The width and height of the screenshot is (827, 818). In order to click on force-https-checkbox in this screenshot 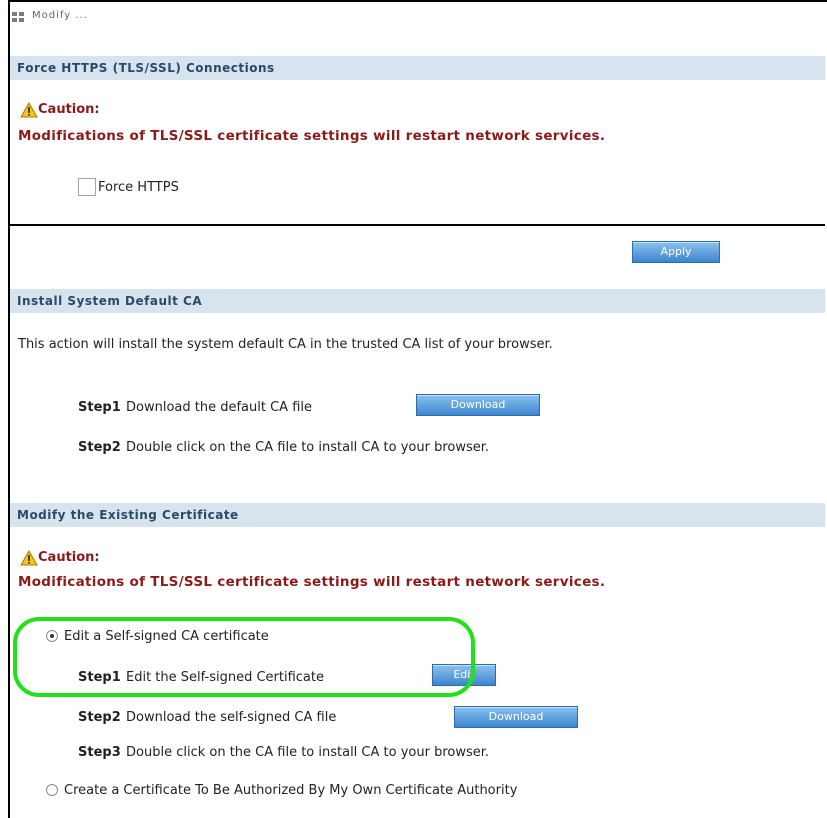, I will do `click(87, 187)`.